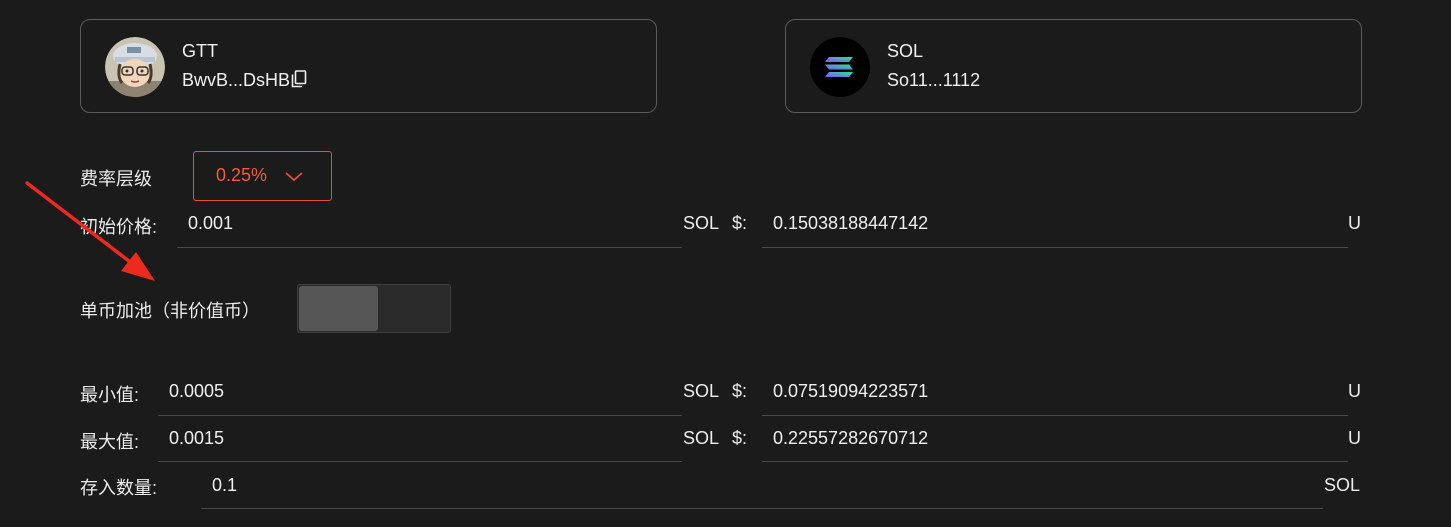 The height and width of the screenshot is (527, 1451). What do you see at coordinates (90, 231) in the screenshot?
I see `annotation-arrow` at bounding box center [90, 231].